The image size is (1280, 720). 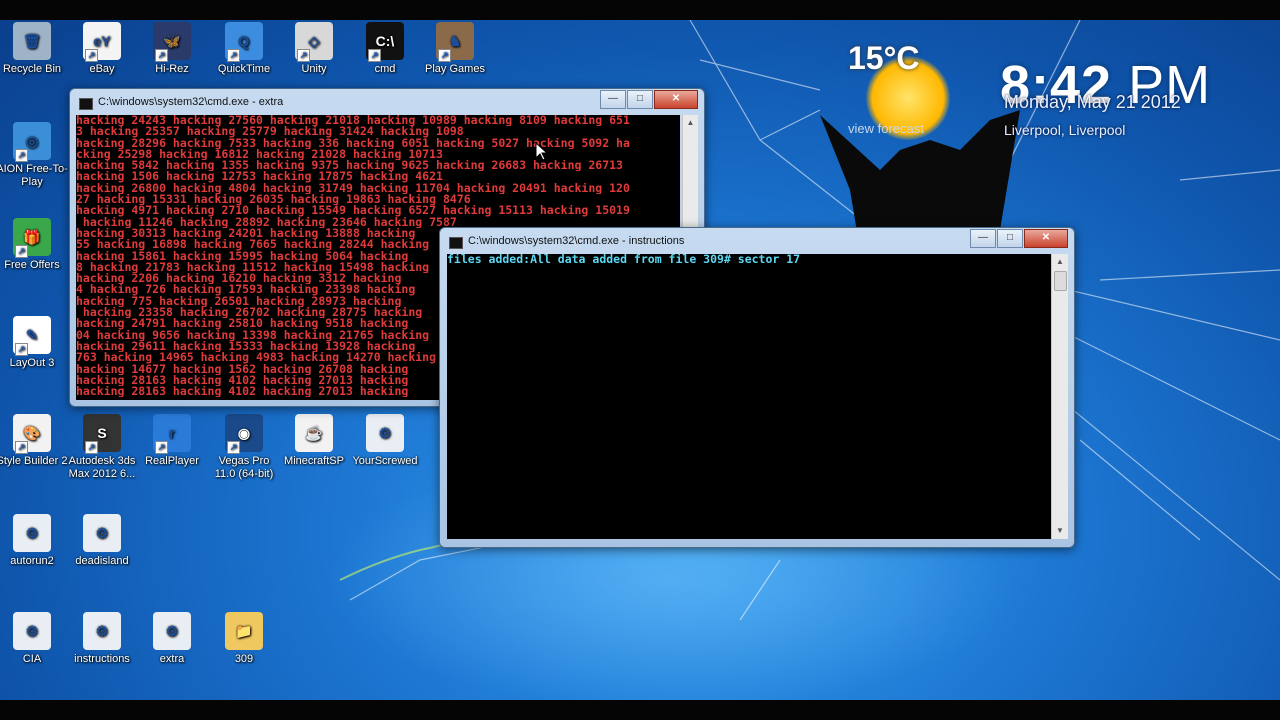 I want to click on free-offers-icon: 🎁 ↗, so click(x=32, y=238).